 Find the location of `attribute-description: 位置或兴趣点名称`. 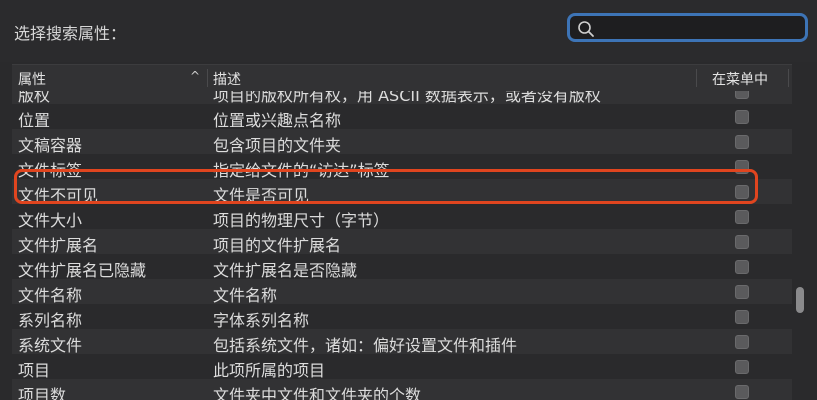

attribute-description: 位置或兴趣点名称 is located at coordinates (277, 120).